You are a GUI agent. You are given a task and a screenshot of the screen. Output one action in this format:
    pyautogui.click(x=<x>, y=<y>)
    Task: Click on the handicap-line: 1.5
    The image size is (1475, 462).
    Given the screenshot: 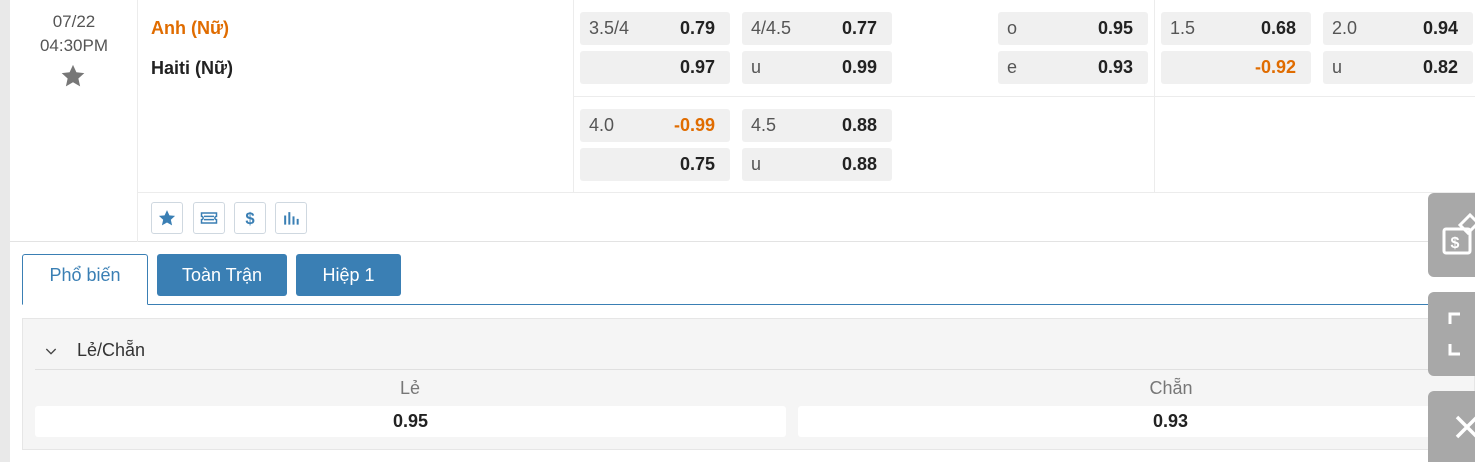 What is the action you would take?
    pyautogui.click(x=1183, y=28)
    